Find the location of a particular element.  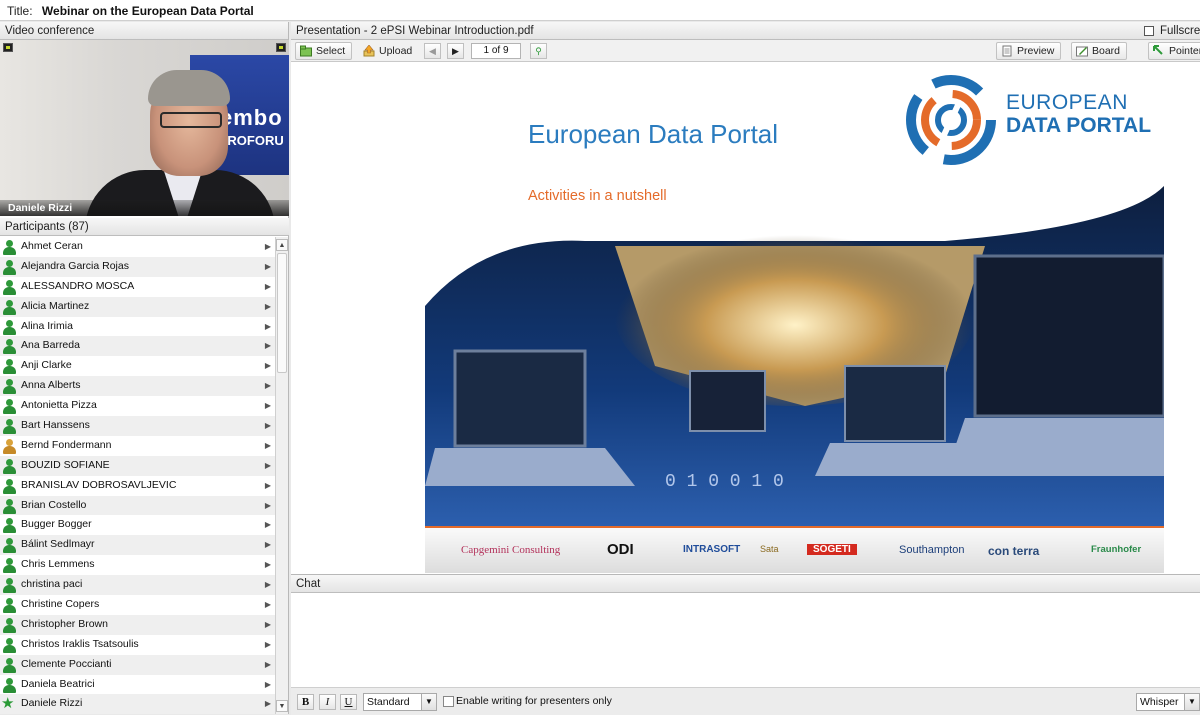

participant-name: Chris Lemmens is located at coordinates (58, 564).